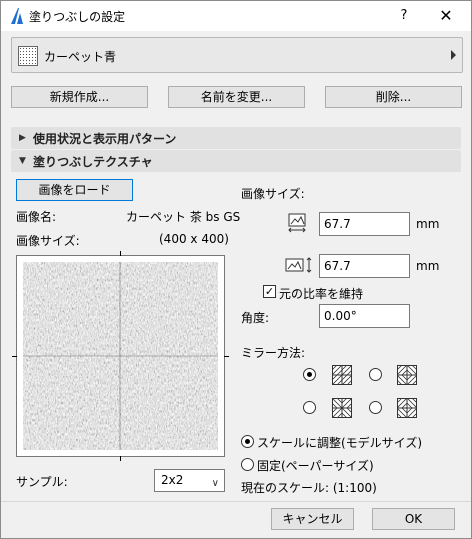 Image resolution: width=472 pixels, height=539 pixels. Describe the element at coordinates (453, 55) in the screenshot. I see `chevron-right-icon` at that location.